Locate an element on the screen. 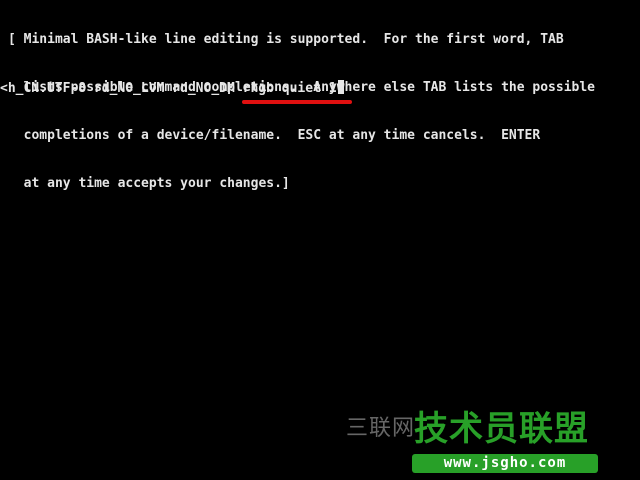 The height and width of the screenshot is (480, 640). watermark-logo-text: 技术员联盟 is located at coordinates (501, 429).